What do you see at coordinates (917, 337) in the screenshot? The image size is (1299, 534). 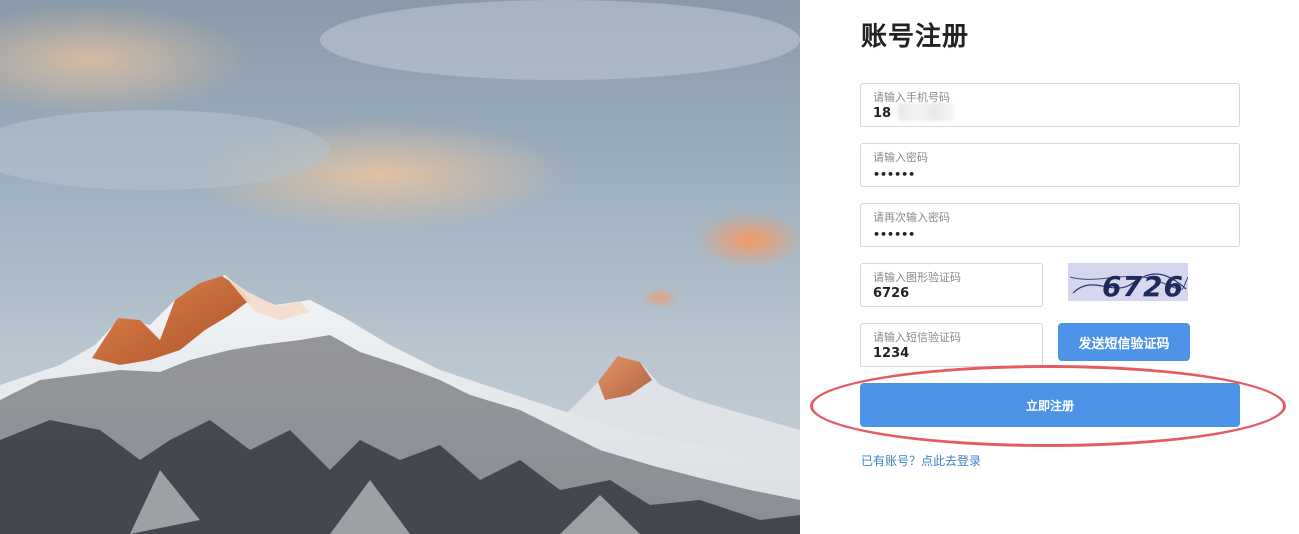 I see `sms-code-placeholder: 请输入短信验证码` at bounding box center [917, 337].